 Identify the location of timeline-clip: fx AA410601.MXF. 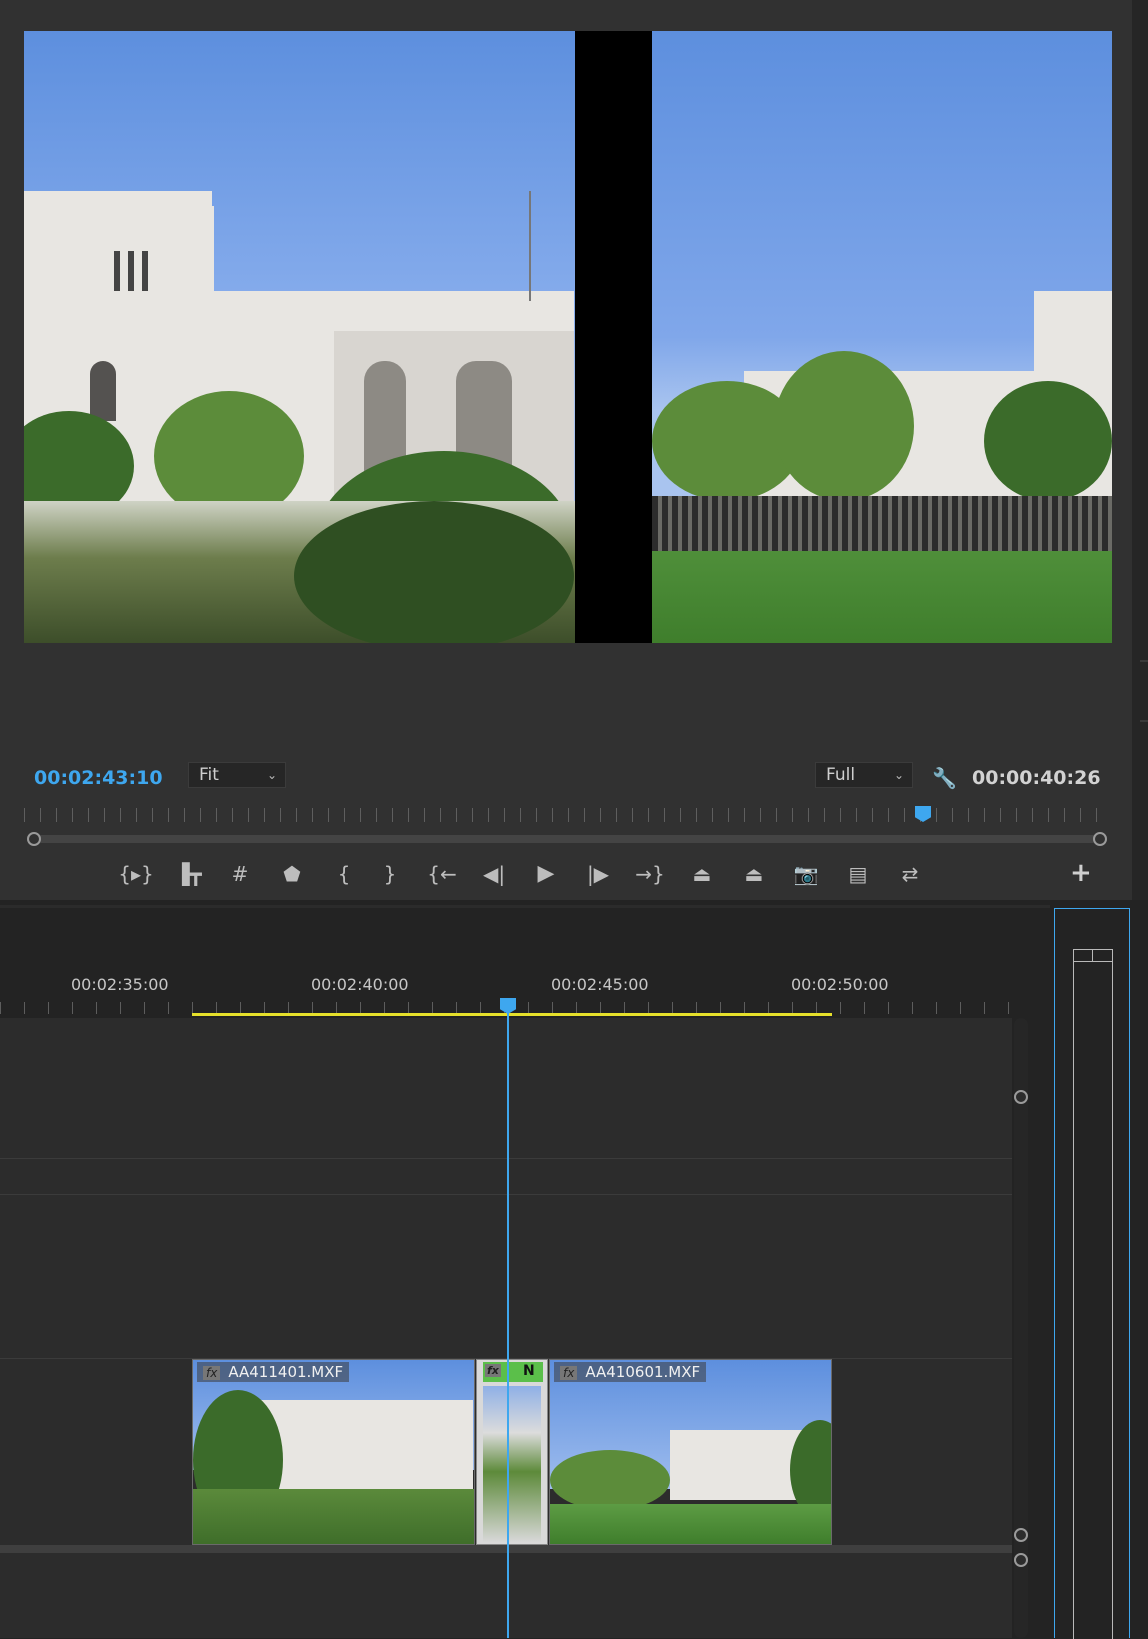
(690, 1452).